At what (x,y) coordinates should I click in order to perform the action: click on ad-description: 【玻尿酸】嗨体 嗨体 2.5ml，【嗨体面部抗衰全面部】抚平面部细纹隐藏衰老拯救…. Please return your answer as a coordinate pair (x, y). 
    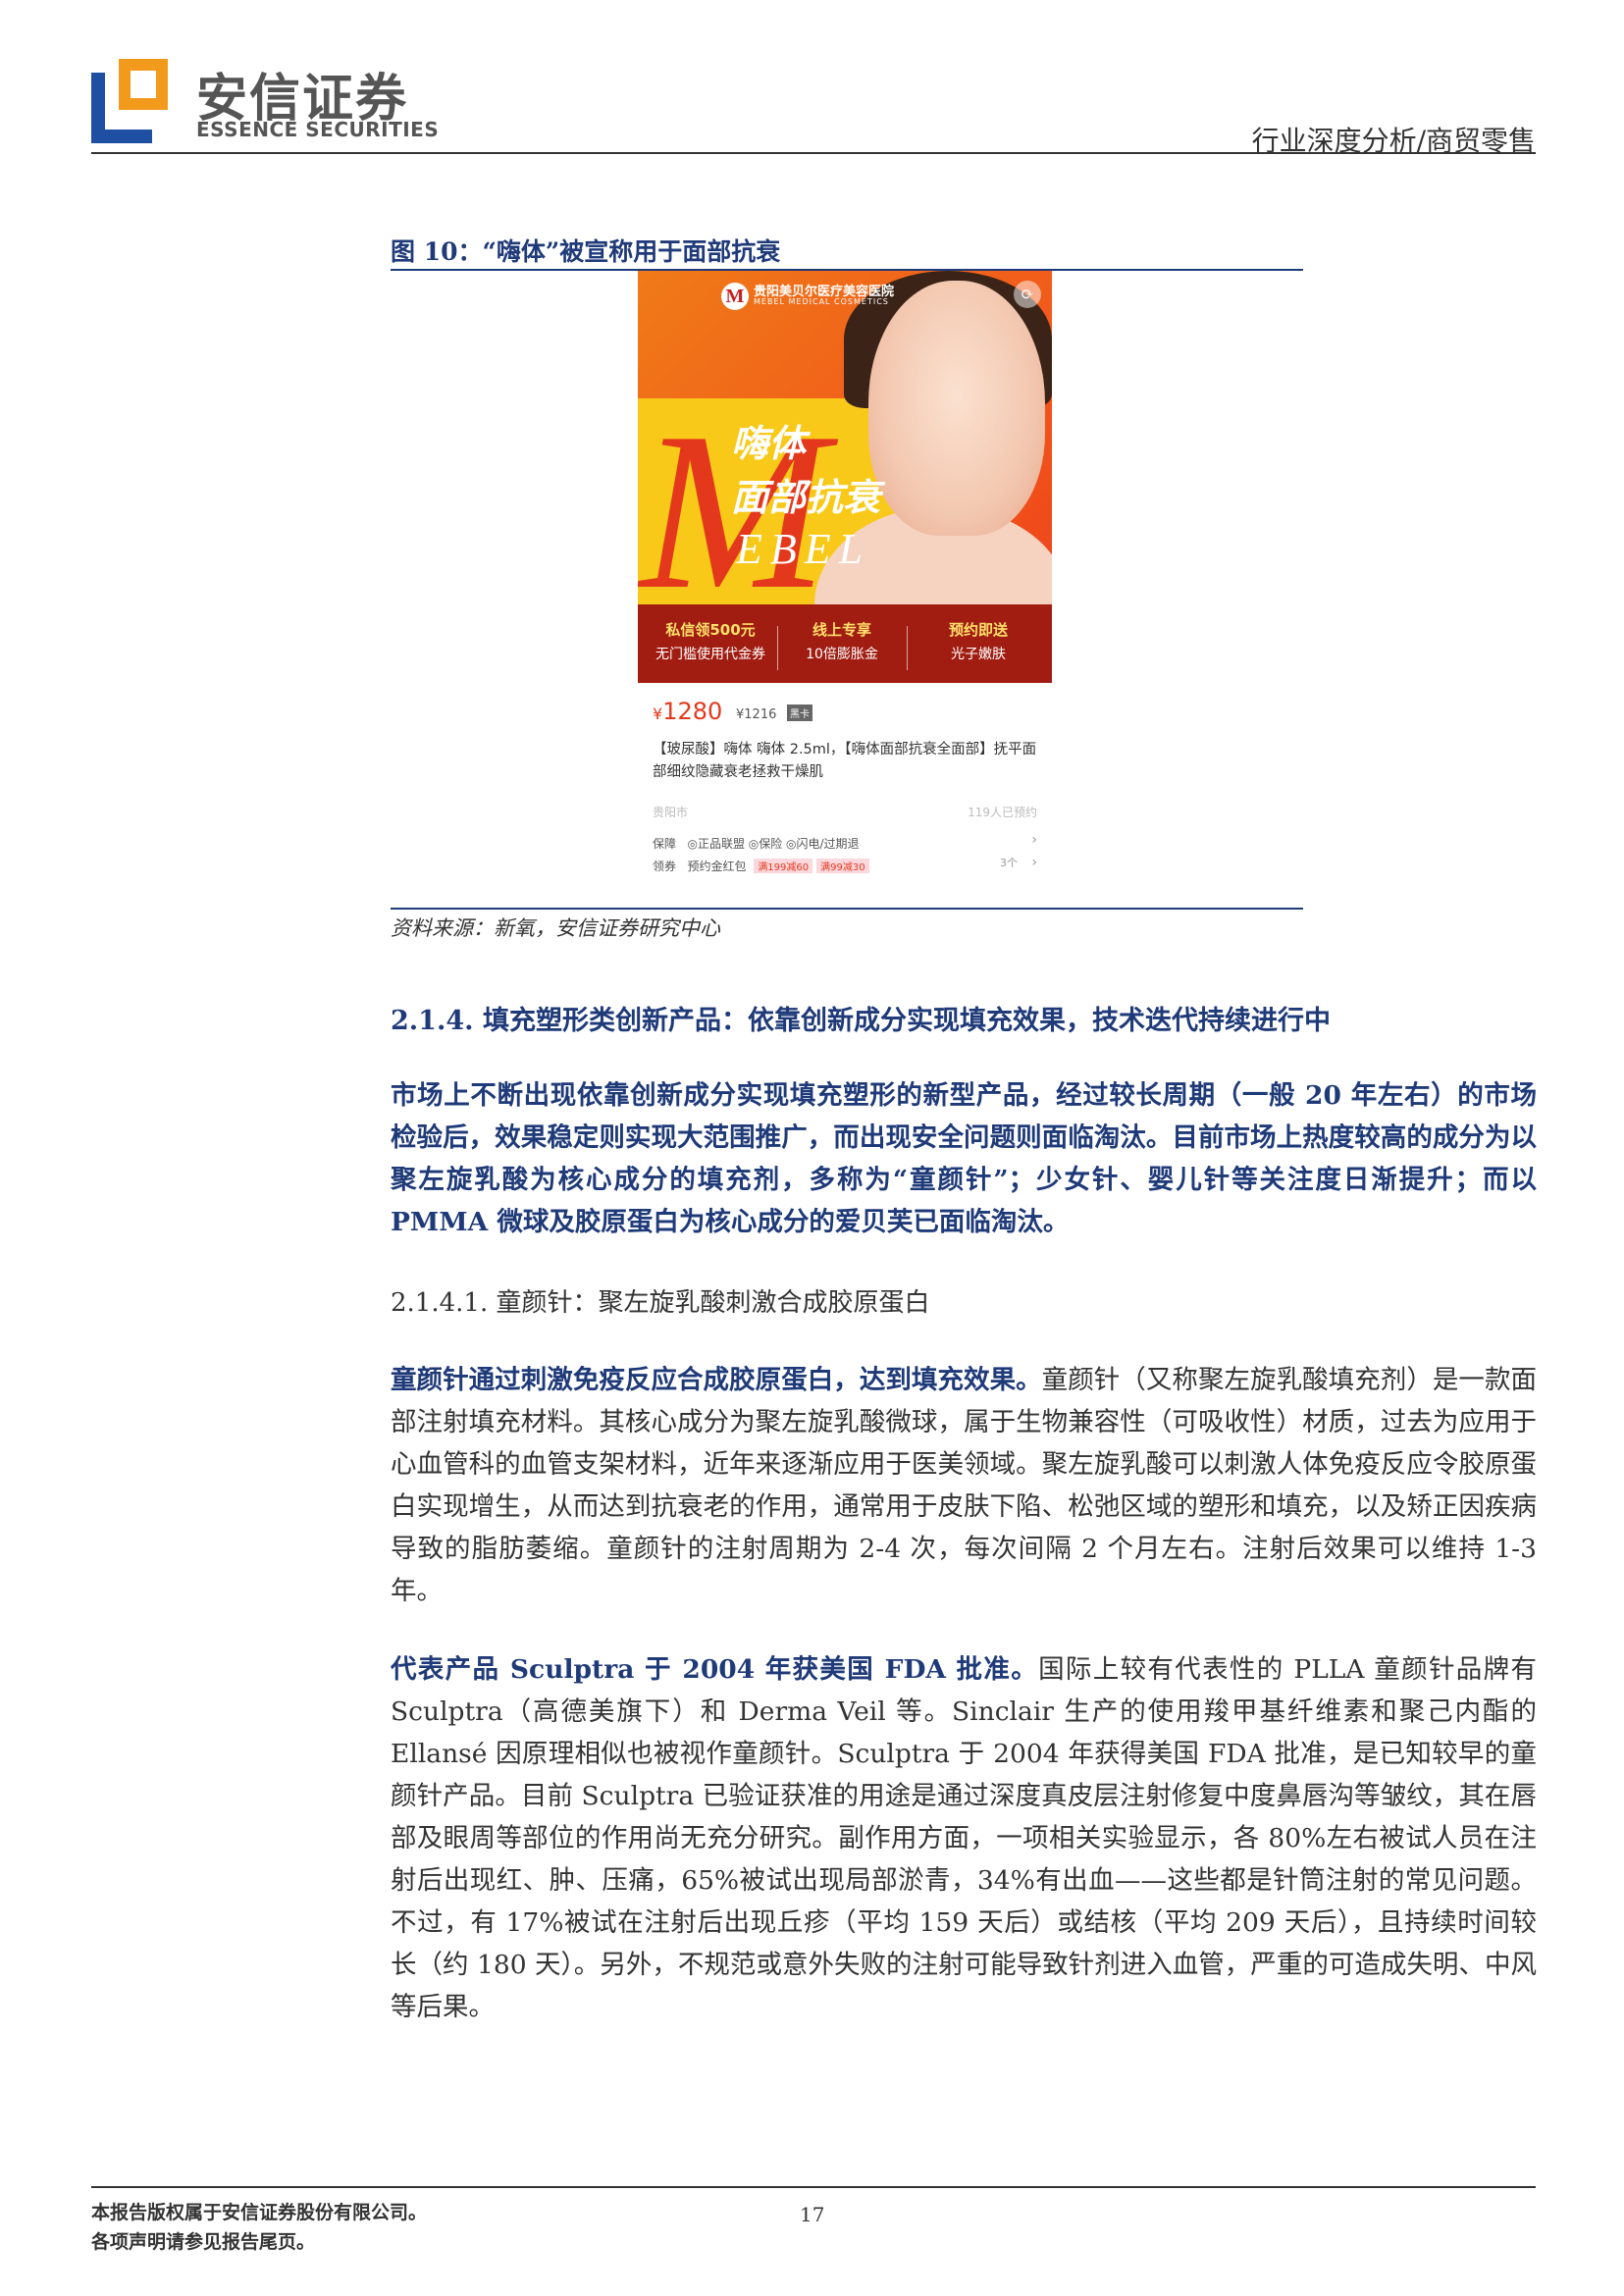
    Looking at the image, I should click on (845, 761).